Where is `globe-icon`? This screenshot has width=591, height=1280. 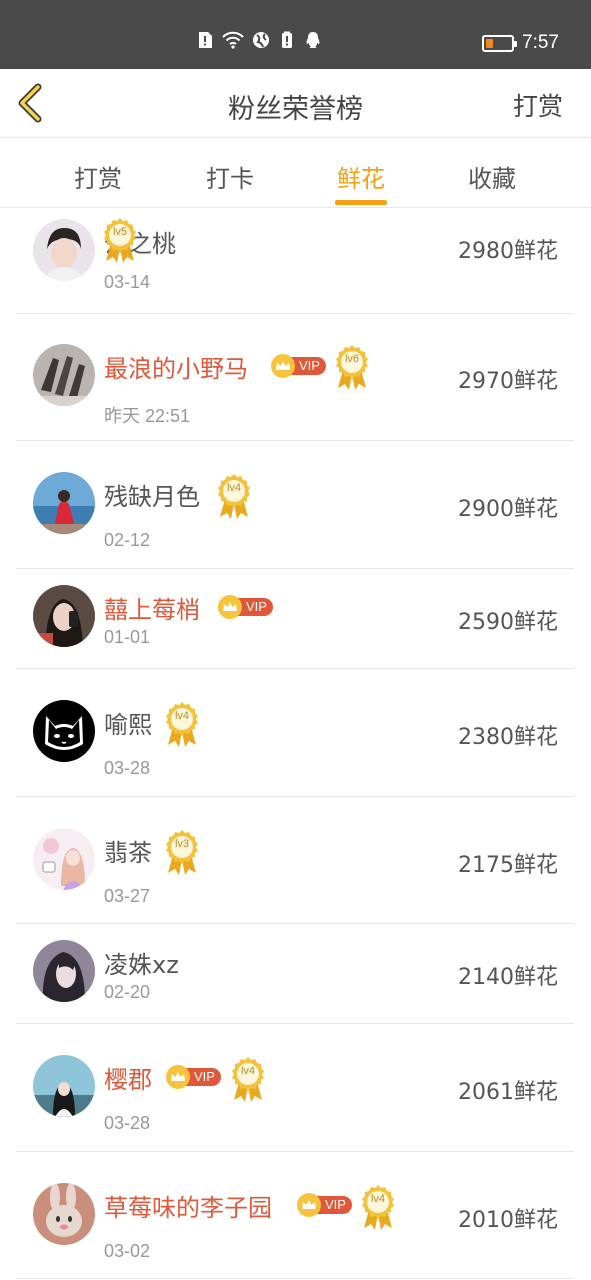
globe-icon is located at coordinates (261, 40).